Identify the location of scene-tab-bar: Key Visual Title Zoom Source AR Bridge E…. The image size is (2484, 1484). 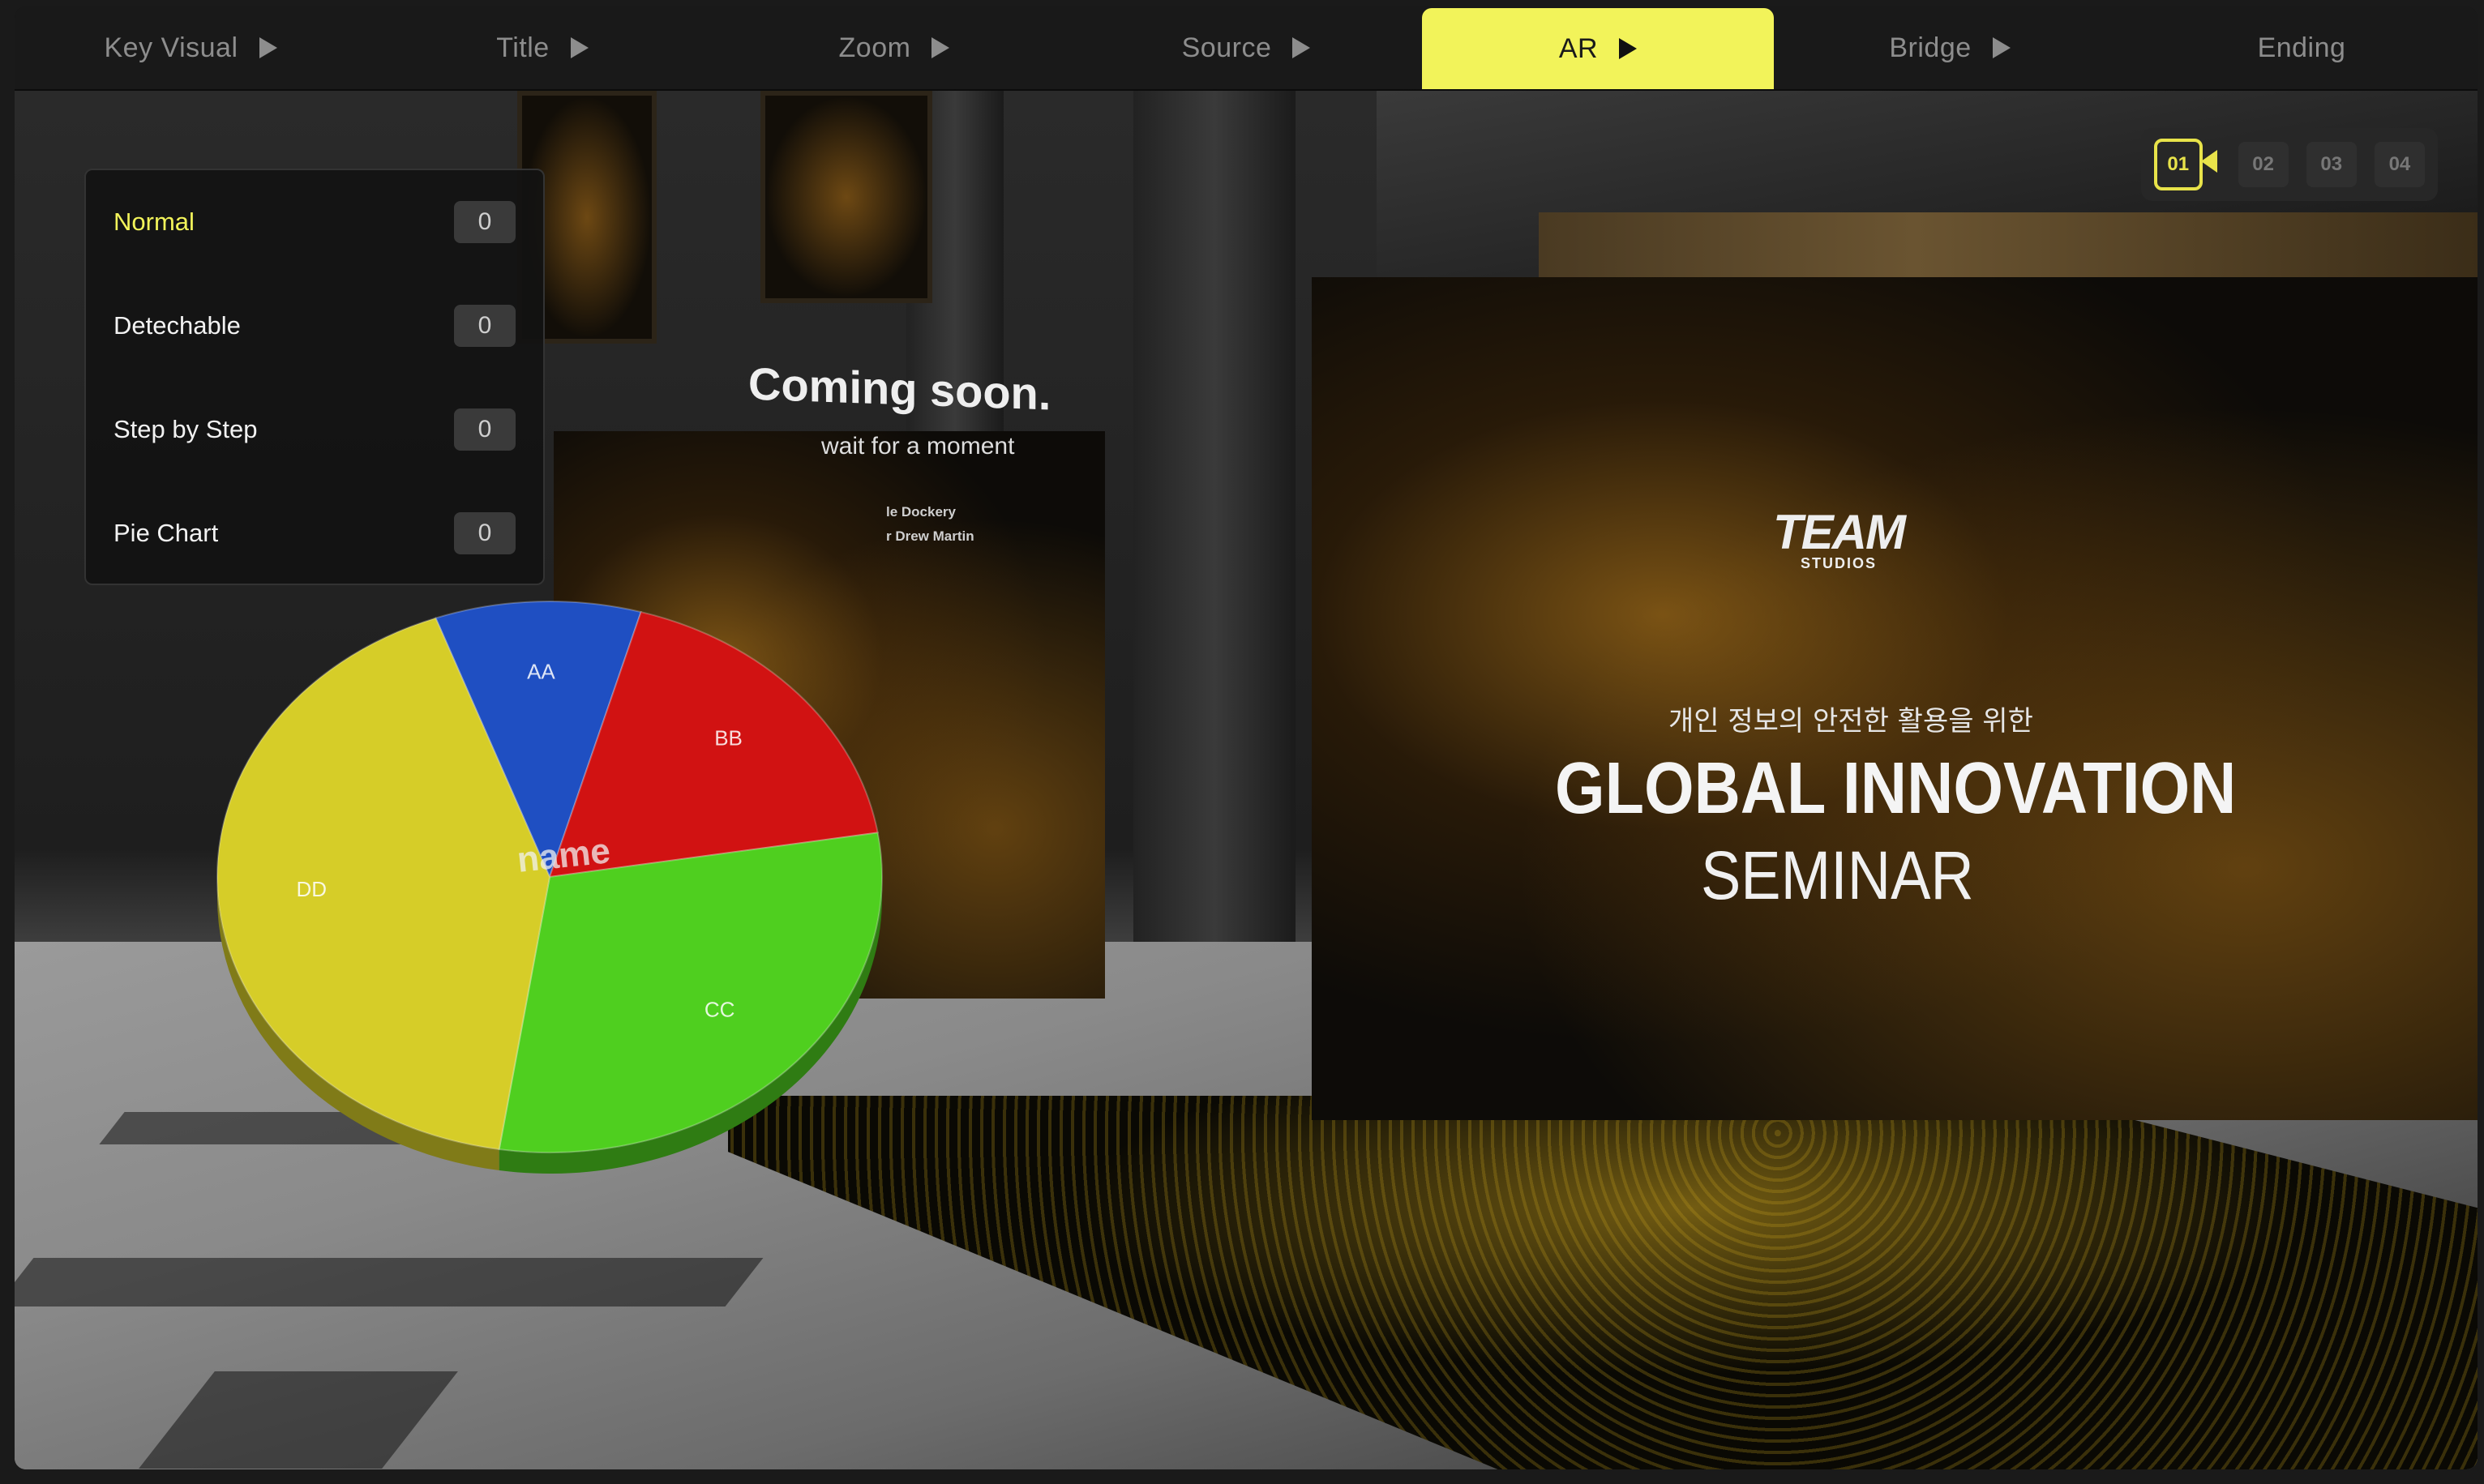
(1246, 48).